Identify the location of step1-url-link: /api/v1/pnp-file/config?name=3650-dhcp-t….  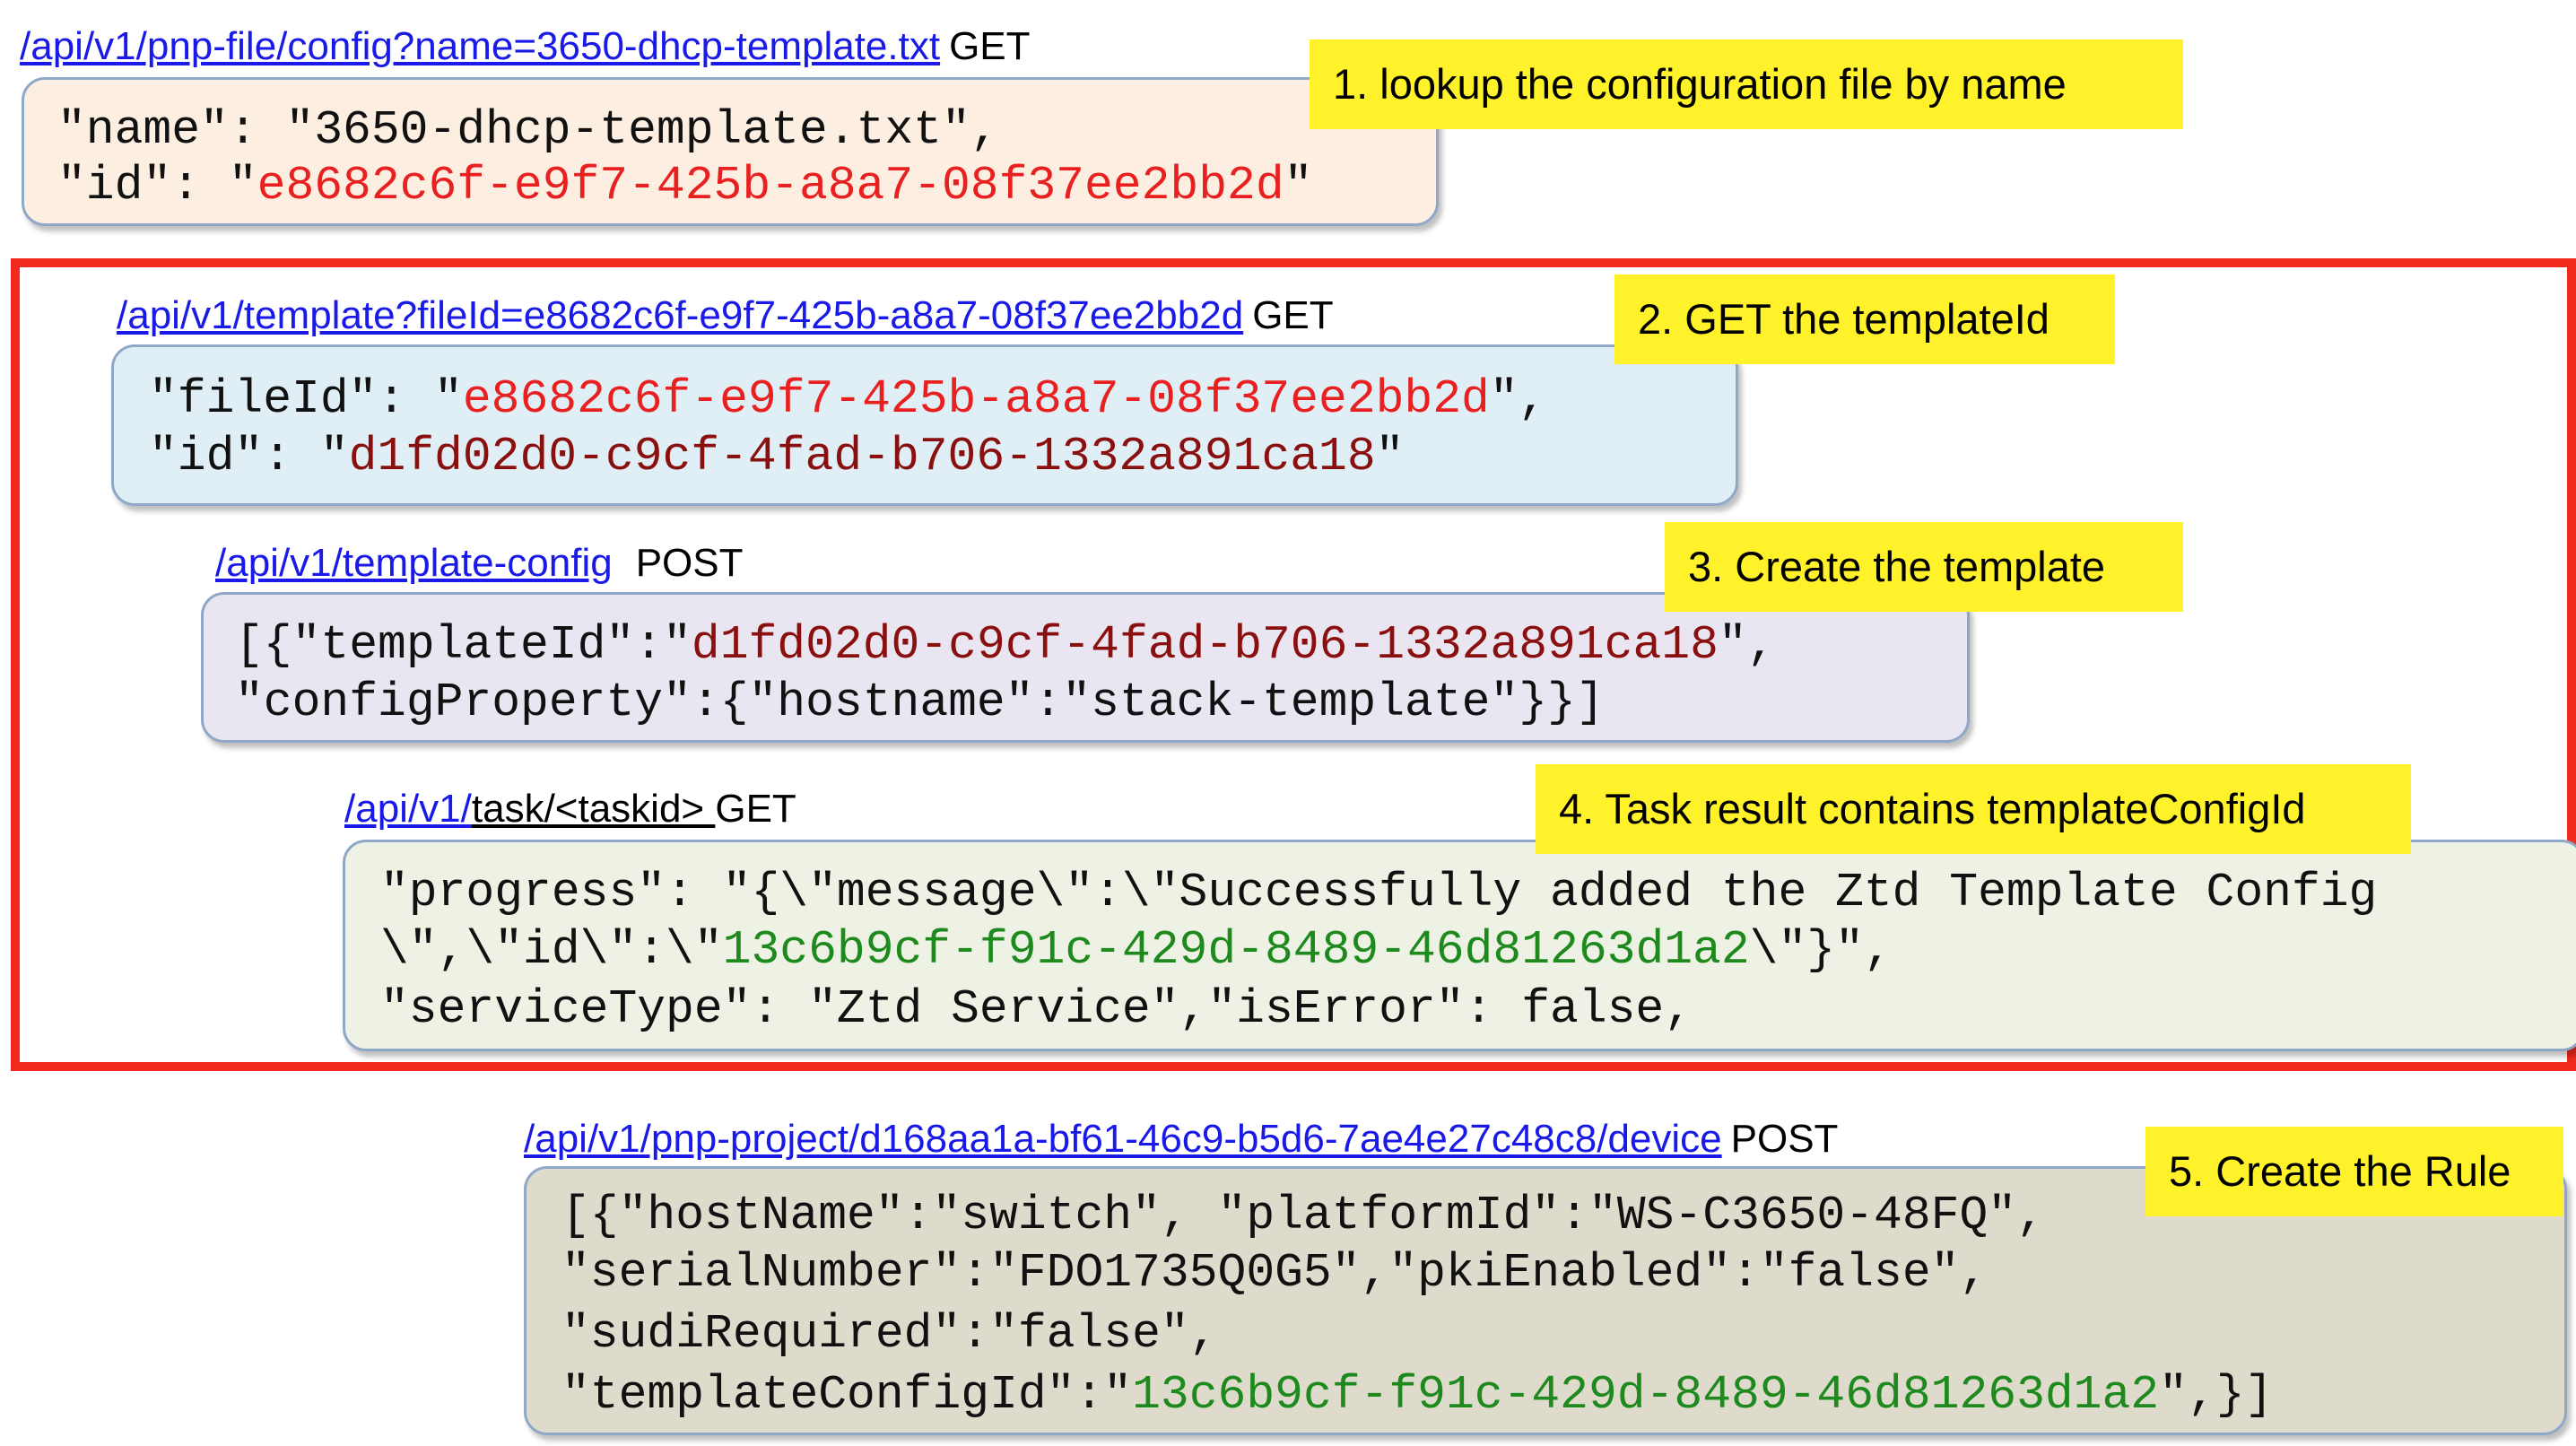
(480, 46).